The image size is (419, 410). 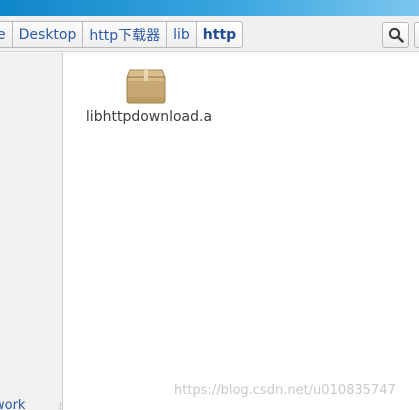 What do you see at coordinates (182, 34) in the screenshot?
I see `breadcrumb-lib: lib` at bounding box center [182, 34].